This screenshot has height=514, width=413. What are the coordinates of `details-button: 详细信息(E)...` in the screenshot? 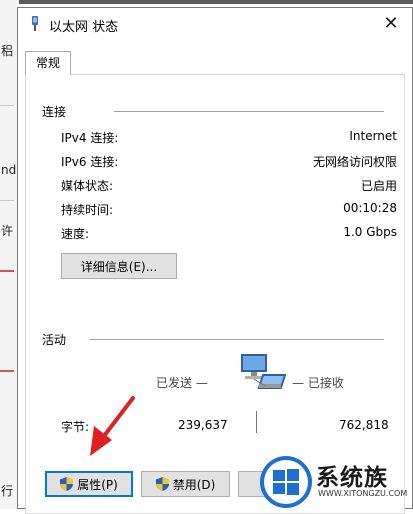 It's located at (119, 266).